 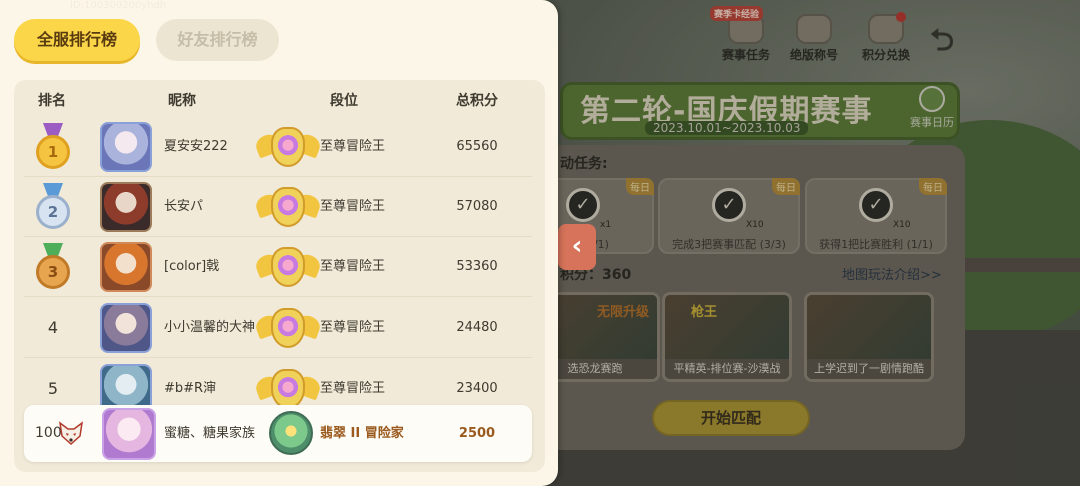 What do you see at coordinates (196, 146) in the screenshot?
I see `player-nickname: 夏安安222` at bounding box center [196, 146].